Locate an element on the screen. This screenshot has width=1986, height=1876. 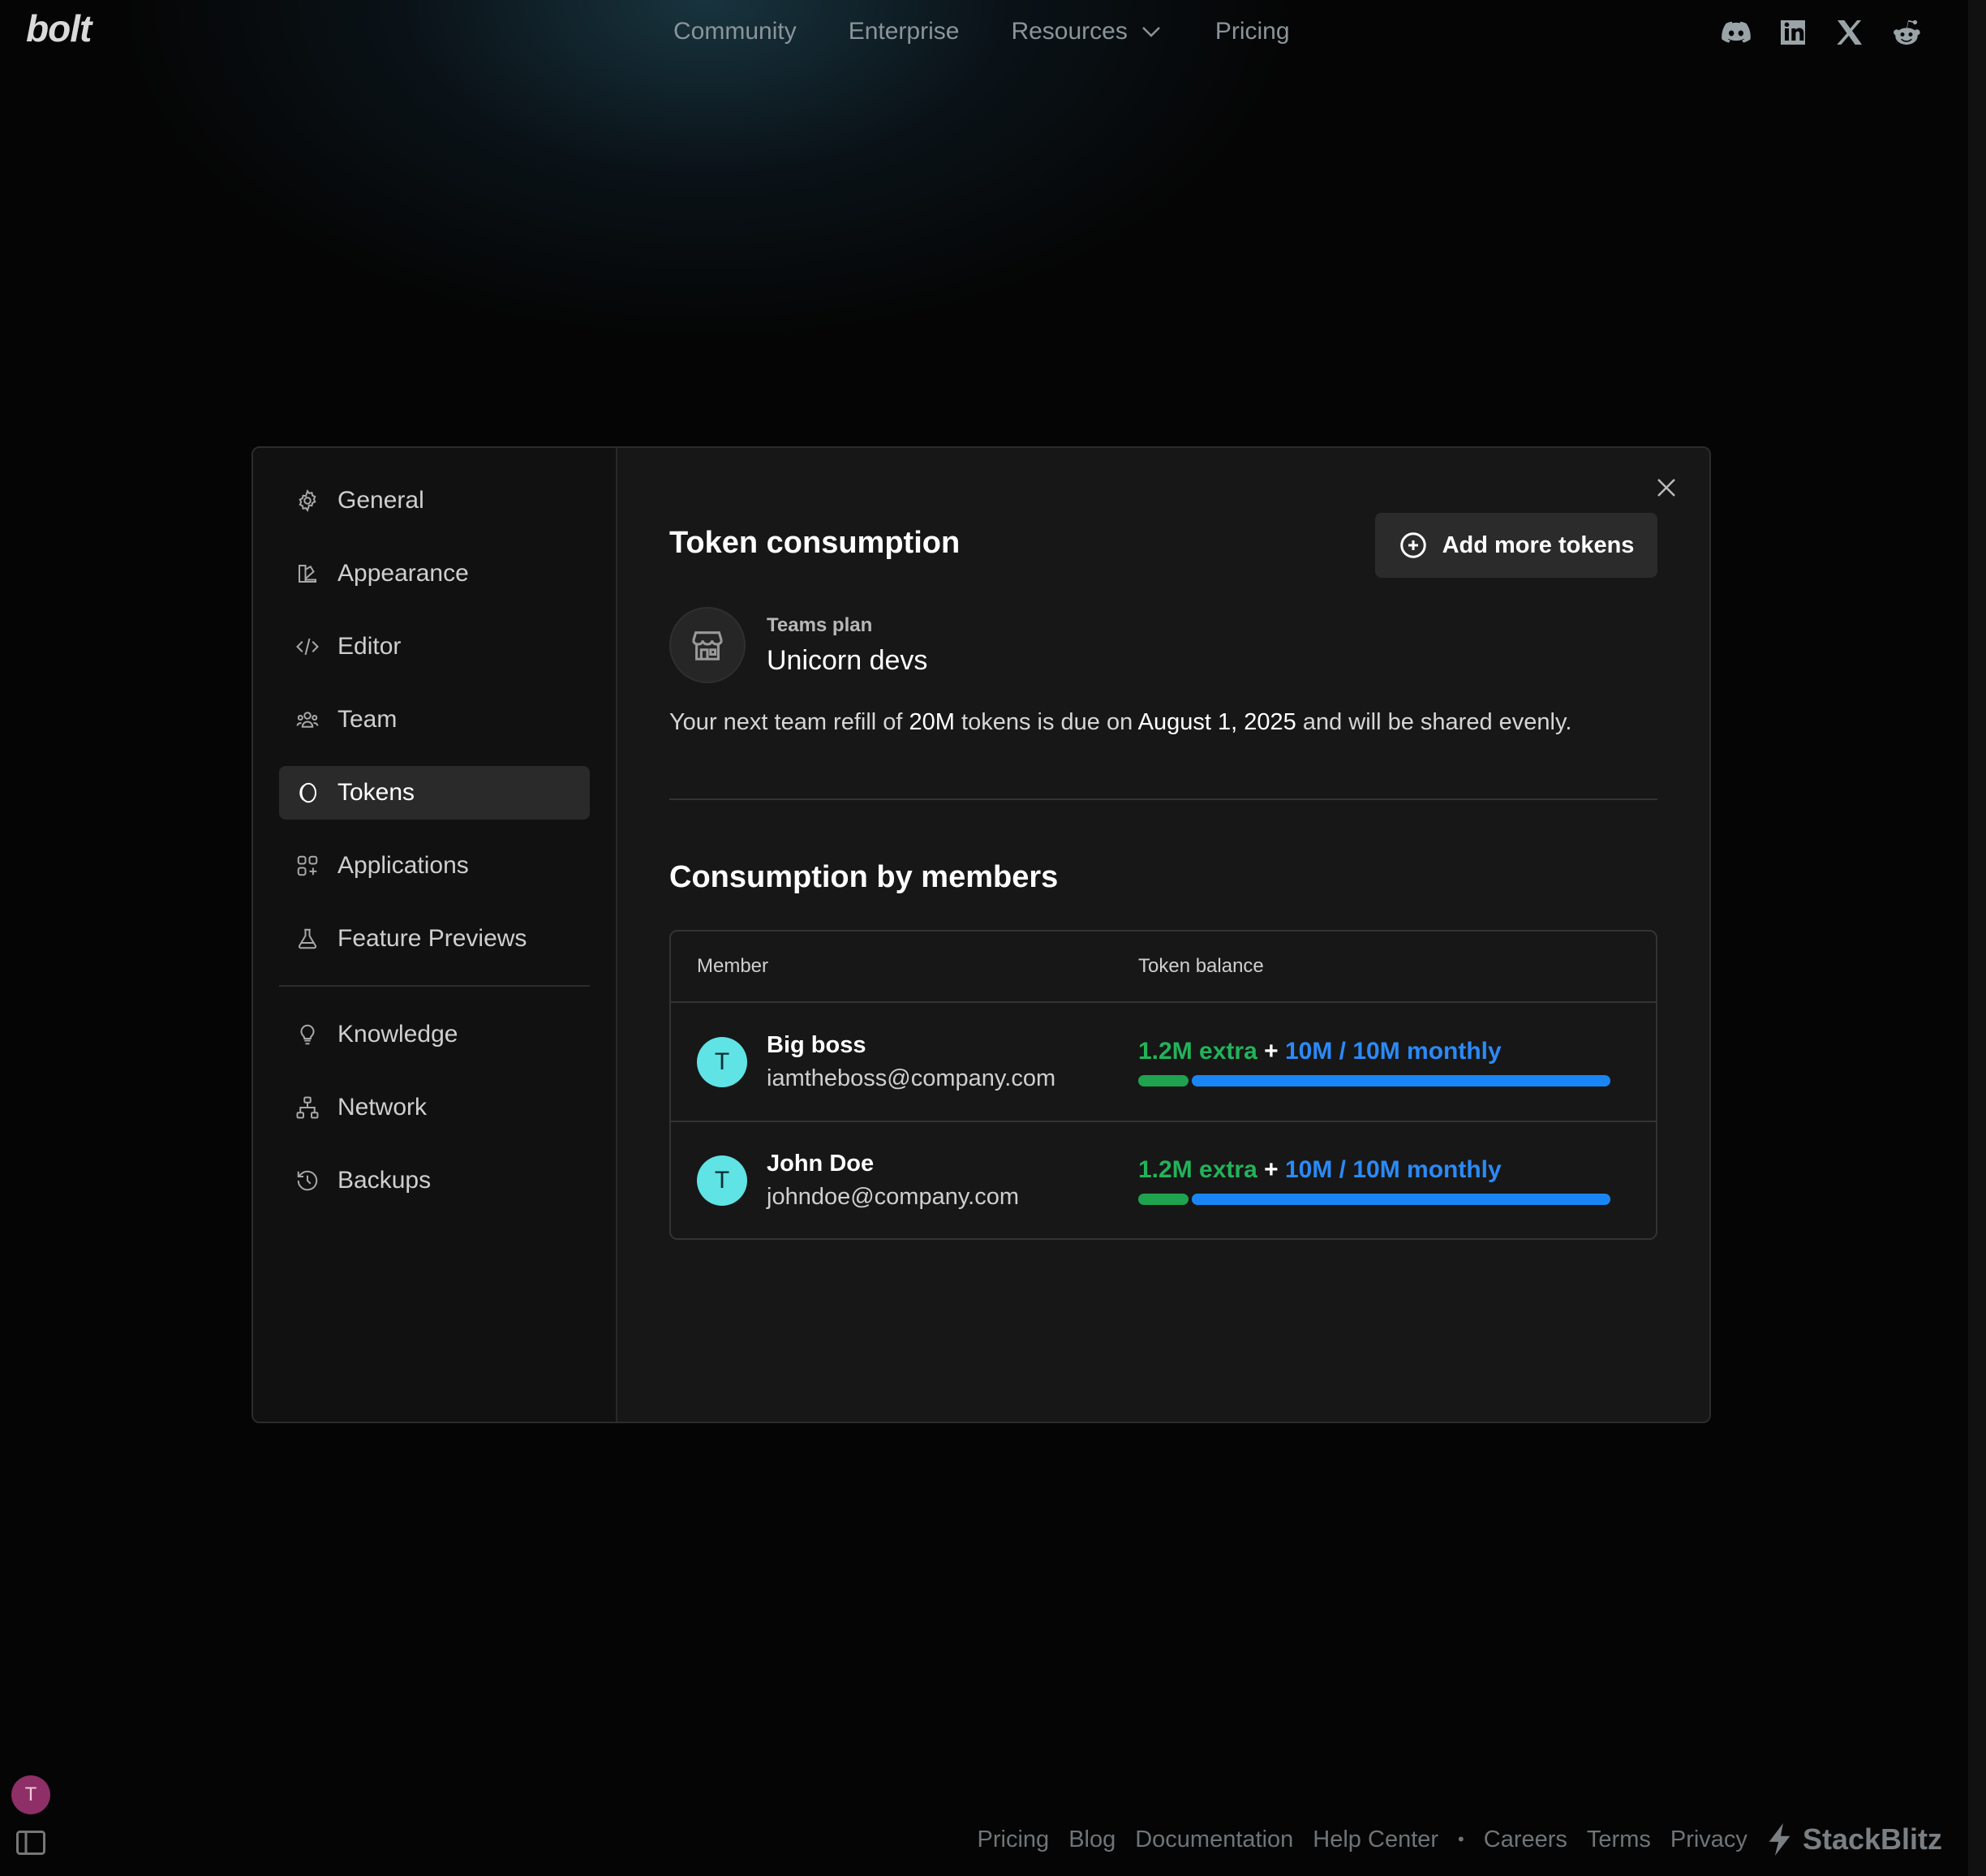
footer-link-pricing: Pricing is located at coordinates (1014, 1840).